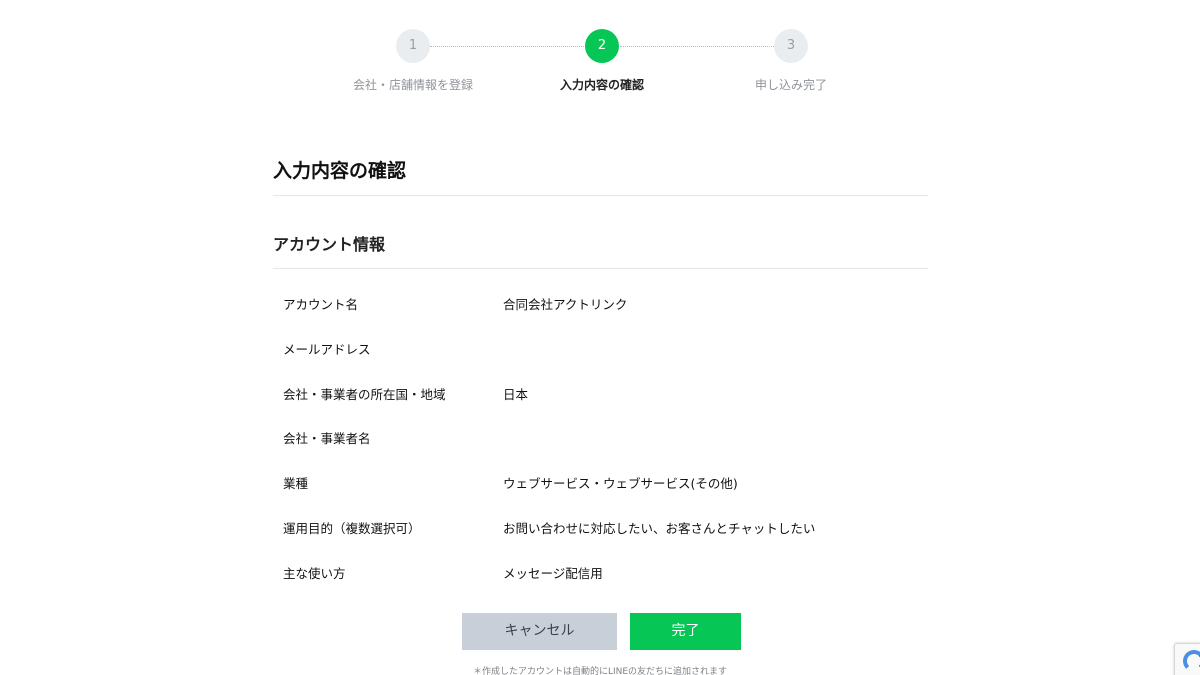  I want to click on info-value: お問い合わせに対応したい、お客さんとチャットしたい, so click(659, 528).